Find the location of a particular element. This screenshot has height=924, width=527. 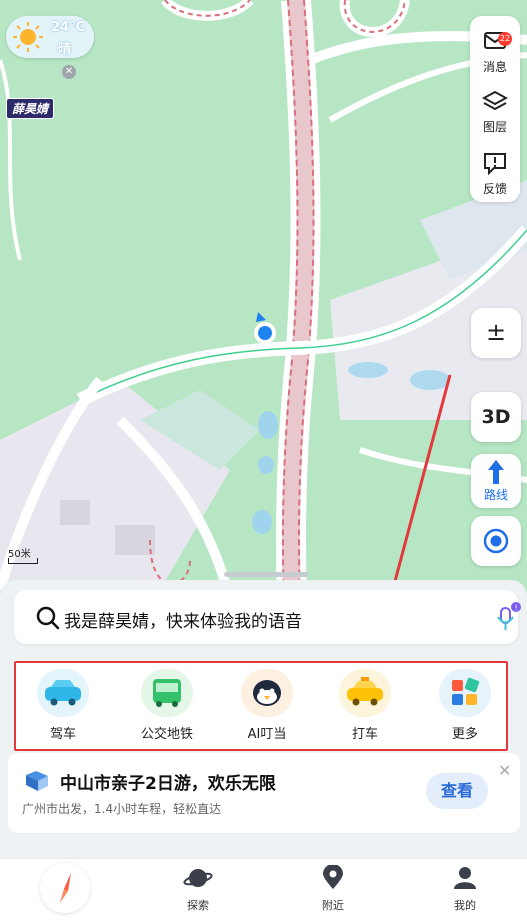

route-label: 路线 is located at coordinates (495, 495).